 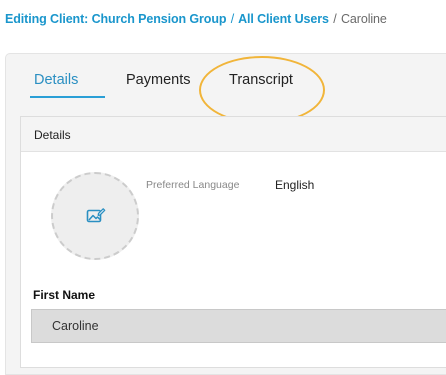 I want to click on preferred-language-label: Preferred Language, so click(x=193, y=185).